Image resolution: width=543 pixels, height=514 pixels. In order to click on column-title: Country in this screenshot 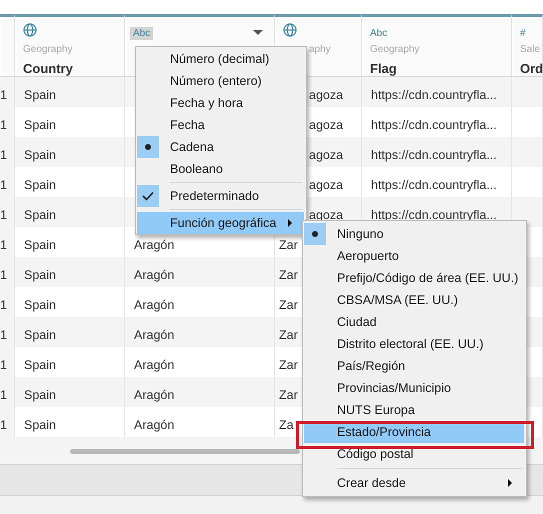, I will do `click(48, 68)`.